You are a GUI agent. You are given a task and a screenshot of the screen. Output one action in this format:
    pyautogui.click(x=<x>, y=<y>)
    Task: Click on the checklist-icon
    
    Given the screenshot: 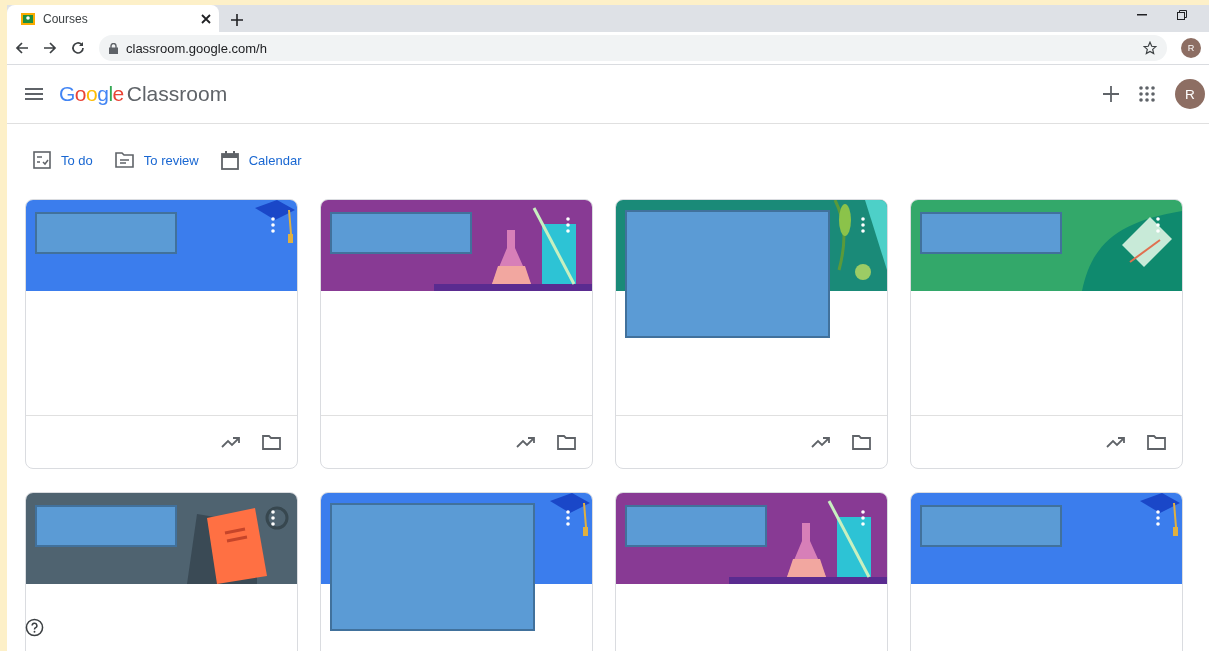 What is the action you would take?
    pyautogui.click(x=42, y=160)
    